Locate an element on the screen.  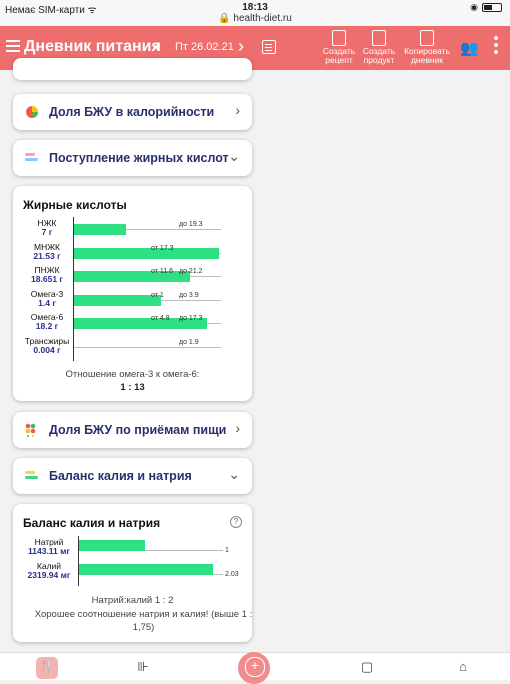
menu-icon is located at coordinates (13, 46).